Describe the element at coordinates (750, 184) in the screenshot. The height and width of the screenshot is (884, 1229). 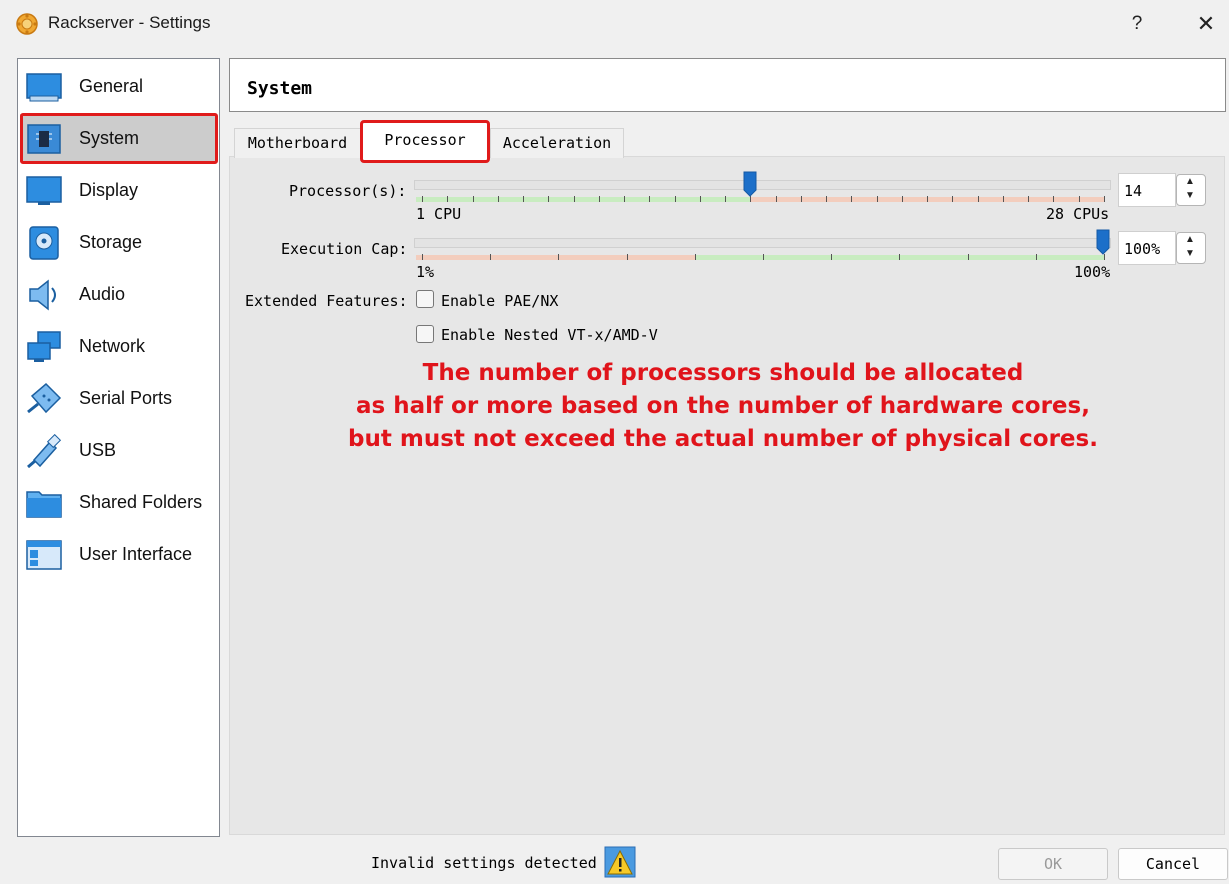
I see `processors-slider-handle` at that location.